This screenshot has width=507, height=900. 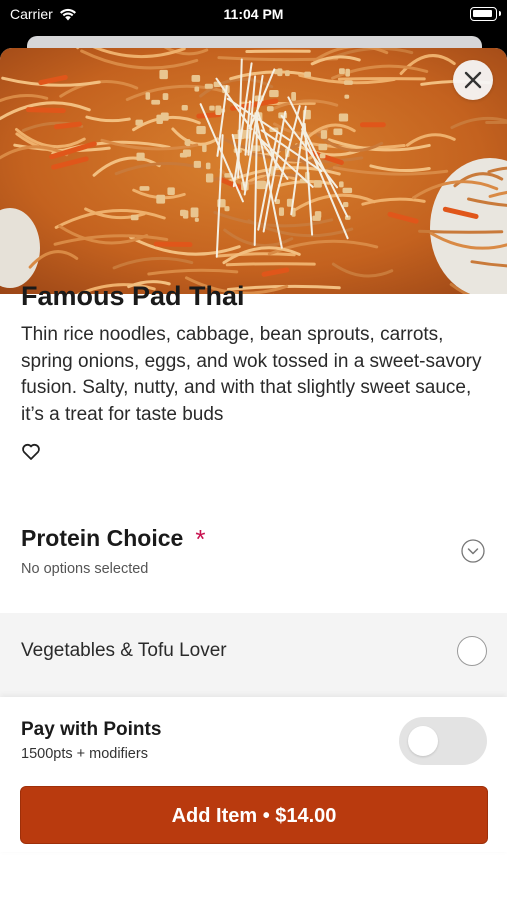 I want to click on close-button, so click(x=473, y=80).